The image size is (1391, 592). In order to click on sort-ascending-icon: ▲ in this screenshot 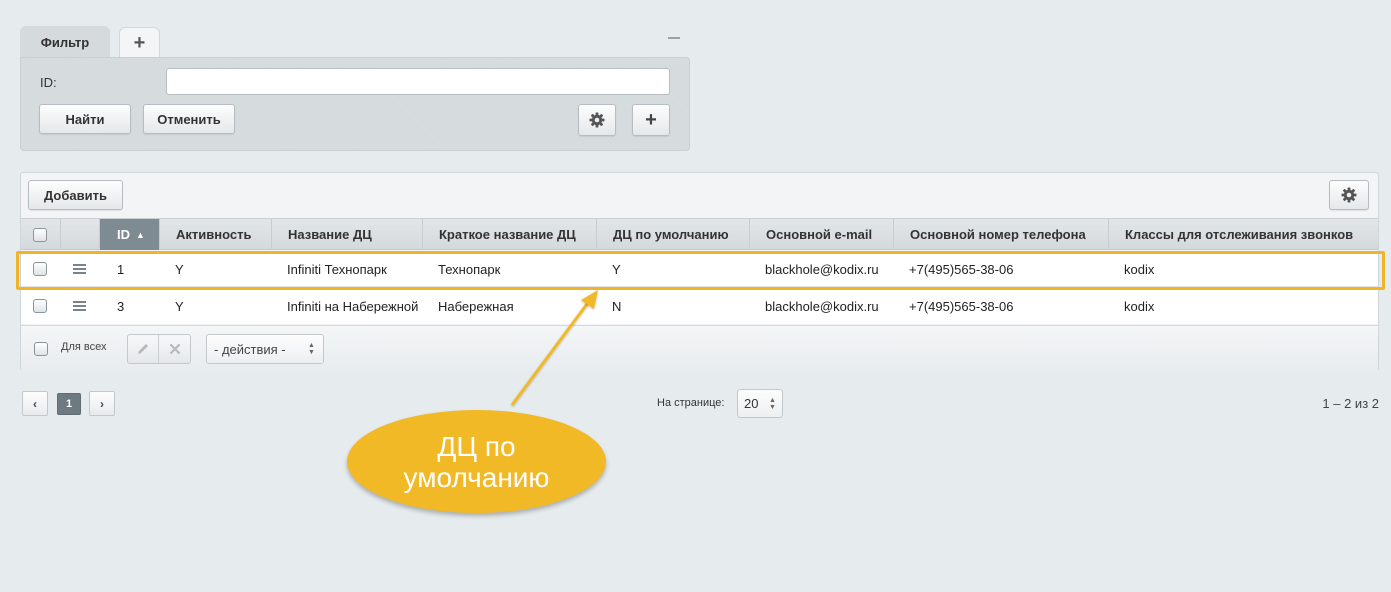, I will do `click(140, 234)`.